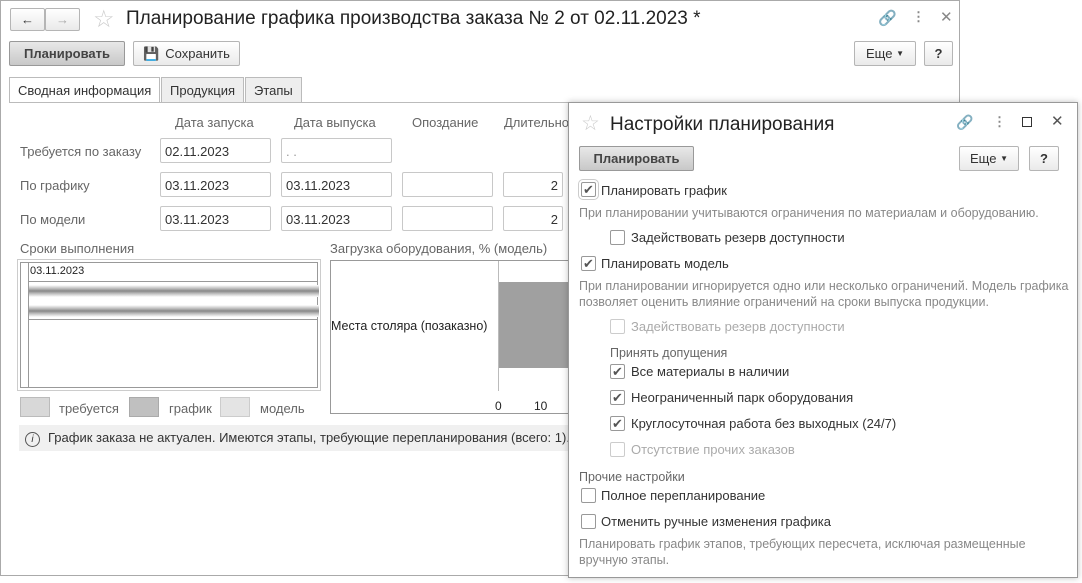 The width and height of the screenshot is (1082, 583). What do you see at coordinates (197, 53) in the screenshot?
I see `save-label: Сохранить` at bounding box center [197, 53].